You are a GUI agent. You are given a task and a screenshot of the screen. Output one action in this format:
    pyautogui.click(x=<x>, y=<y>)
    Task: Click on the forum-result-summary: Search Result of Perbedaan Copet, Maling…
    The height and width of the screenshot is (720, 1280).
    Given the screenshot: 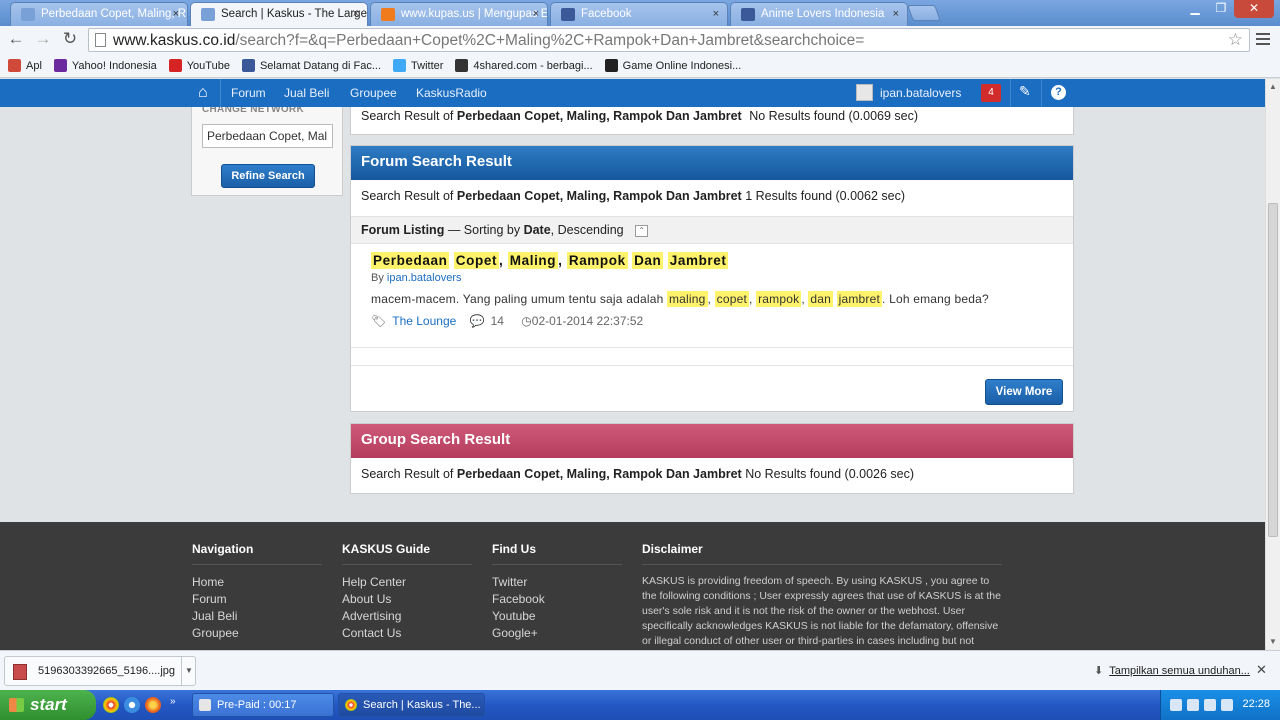 What is the action you would take?
    pyautogui.click(x=633, y=196)
    